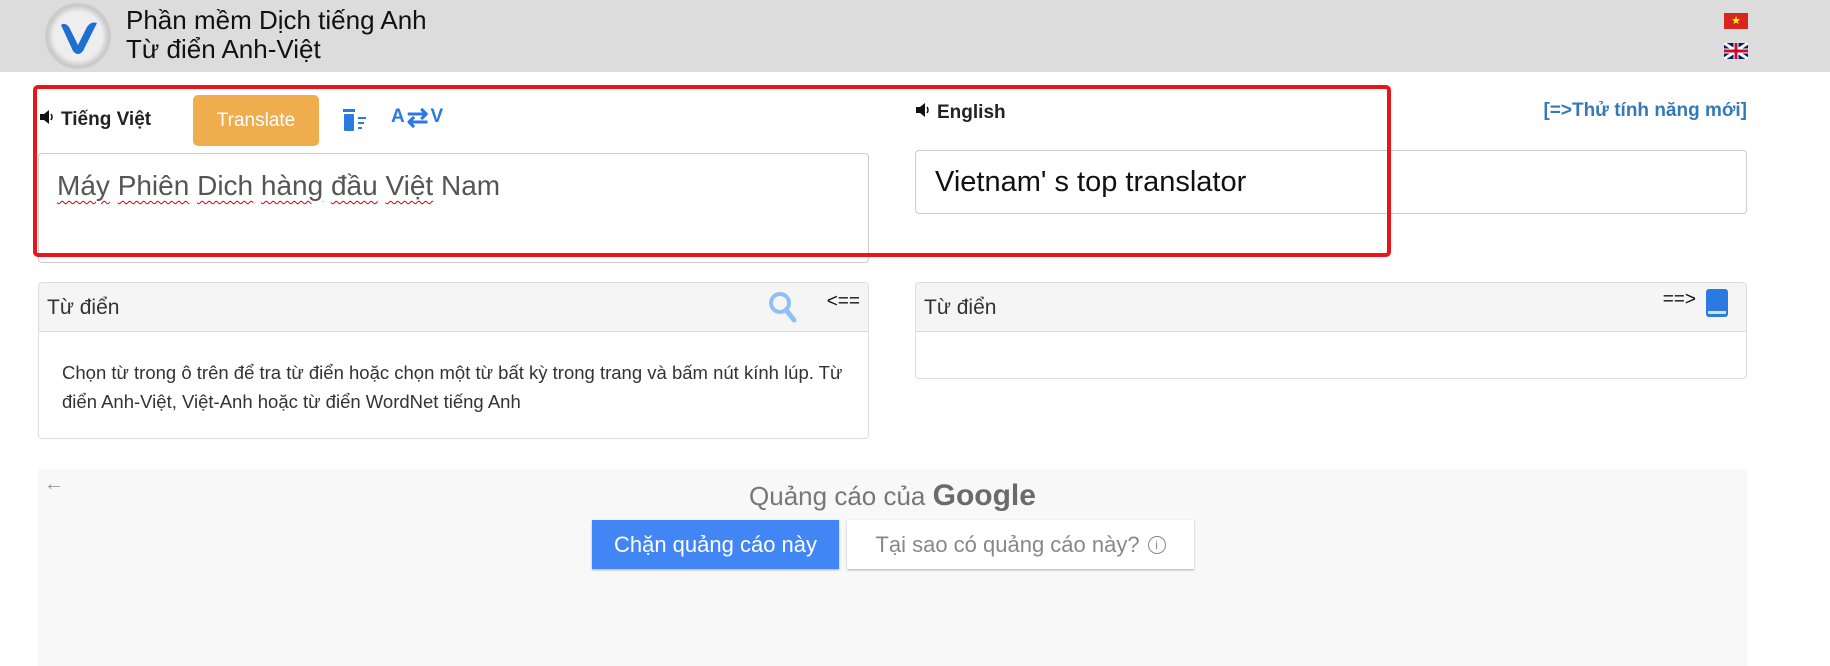 This screenshot has height=666, width=1830. I want to click on info-icon: i, so click(1156, 544).